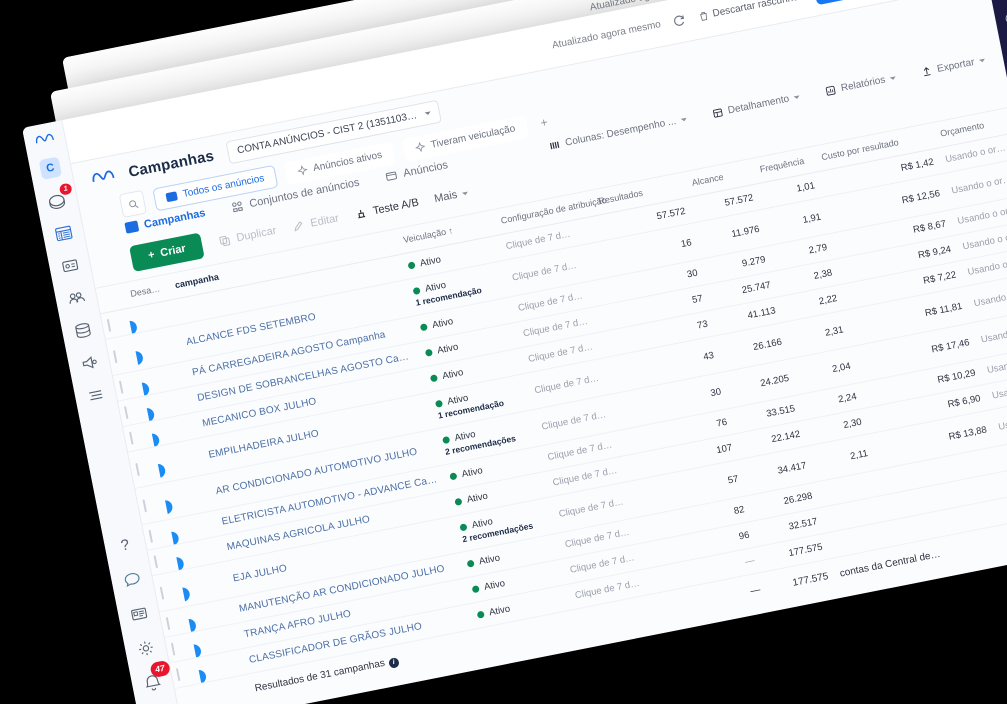 Image resolution: width=1007 pixels, height=704 pixels. I want to click on discard-drafts-label: Descartar rascunhos, so click(758, 10).